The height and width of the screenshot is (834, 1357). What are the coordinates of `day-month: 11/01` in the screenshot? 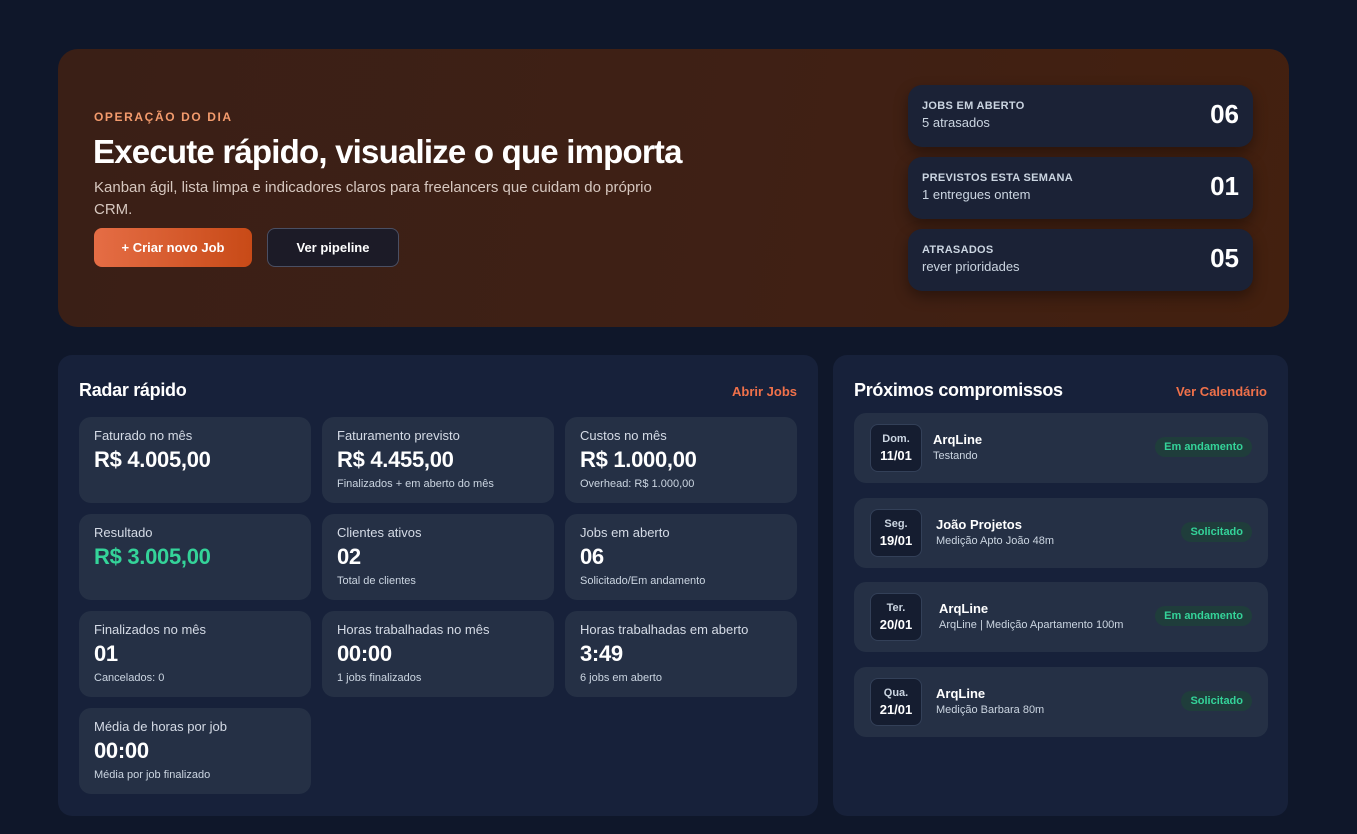 It's located at (896, 455).